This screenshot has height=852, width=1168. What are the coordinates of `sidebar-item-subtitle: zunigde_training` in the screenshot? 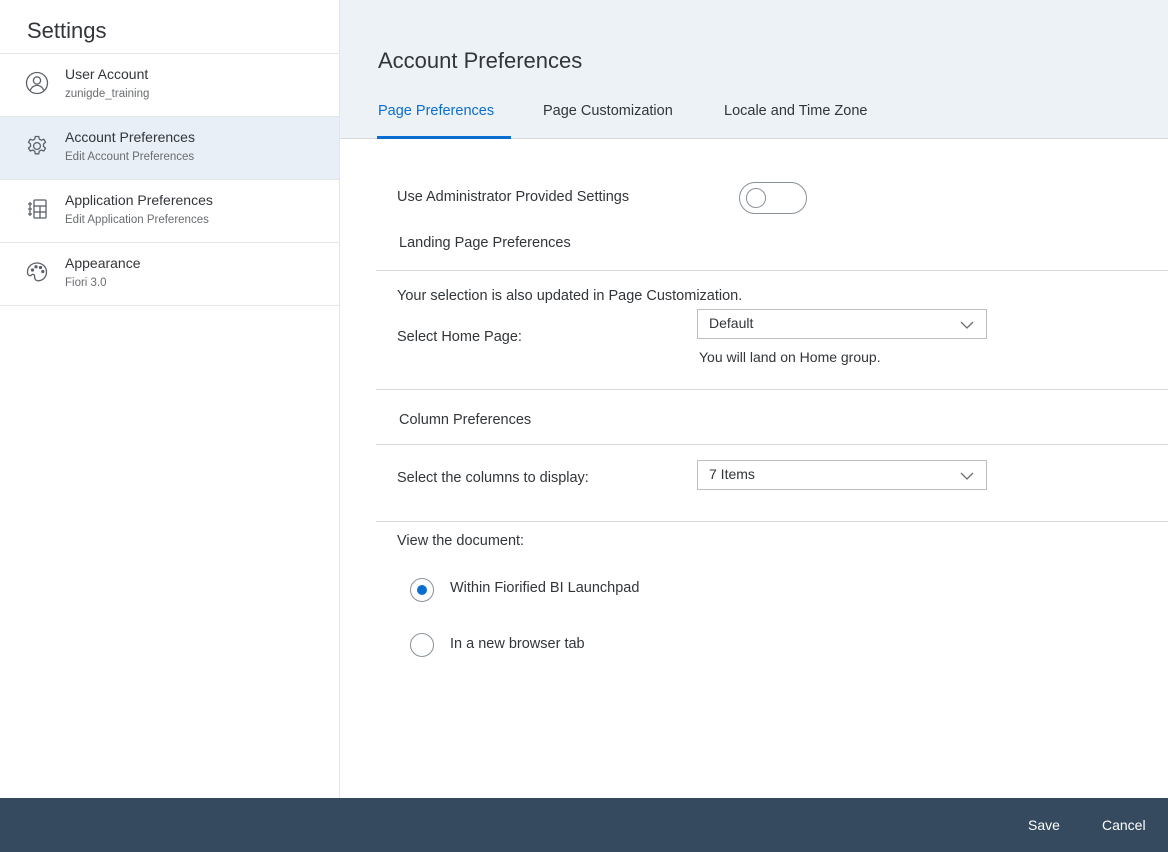 It's located at (107, 94).